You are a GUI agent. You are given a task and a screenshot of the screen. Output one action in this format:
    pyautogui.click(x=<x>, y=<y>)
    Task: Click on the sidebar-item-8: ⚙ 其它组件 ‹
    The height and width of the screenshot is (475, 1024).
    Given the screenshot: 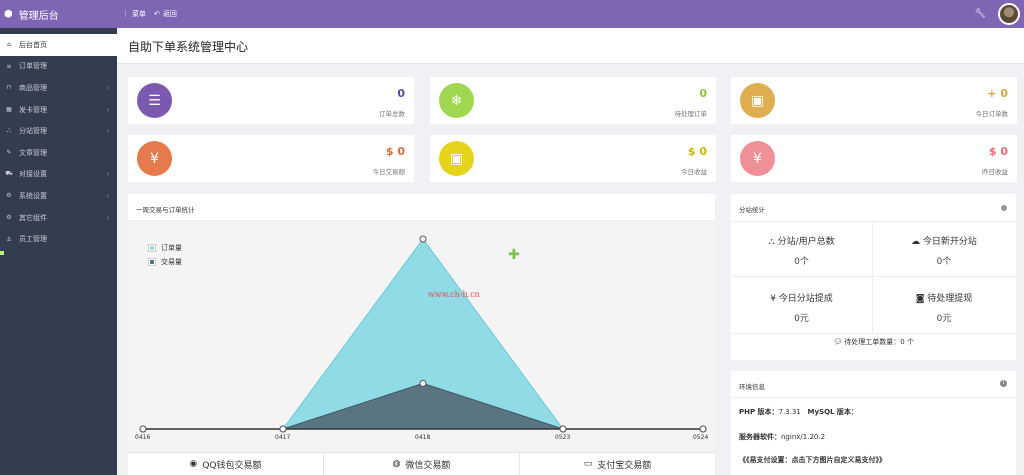 What is the action you would take?
    pyautogui.click(x=58, y=218)
    